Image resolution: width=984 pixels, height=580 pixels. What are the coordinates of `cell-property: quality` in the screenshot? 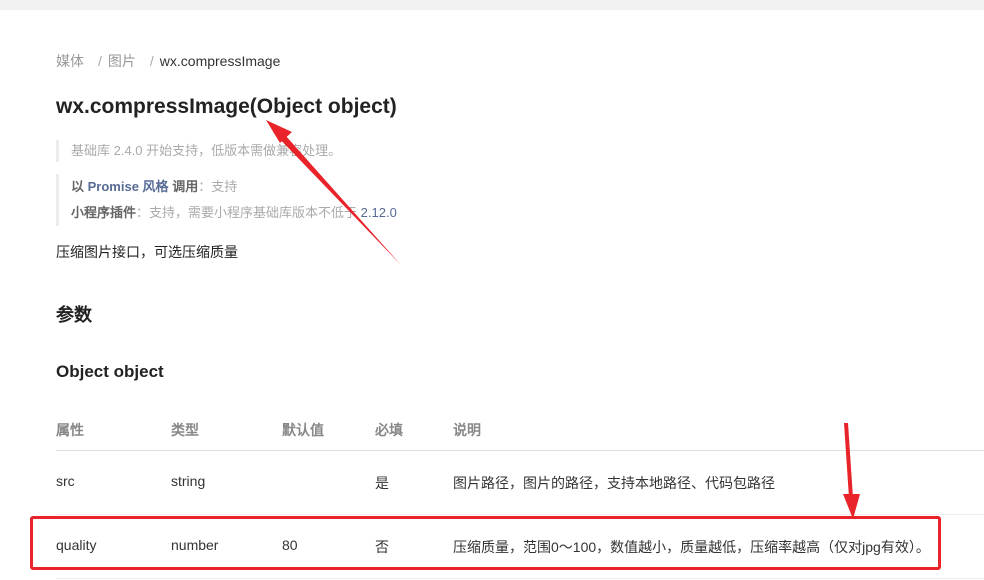 It's located at (76, 545).